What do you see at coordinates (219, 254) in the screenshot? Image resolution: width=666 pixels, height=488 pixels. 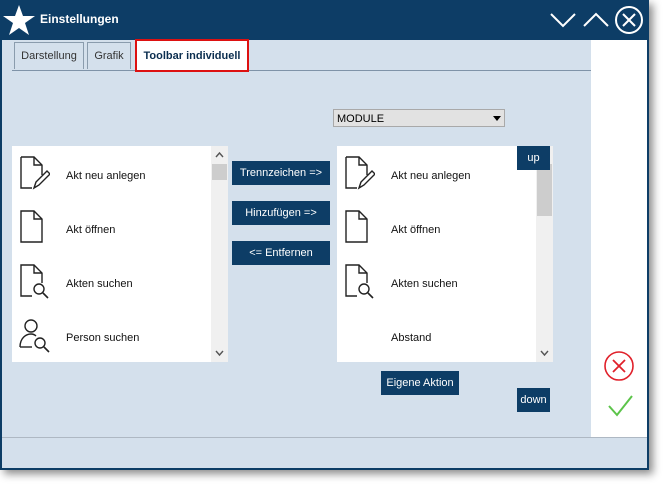 I see `available-list-scrollbar` at bounding box center [219, 254].